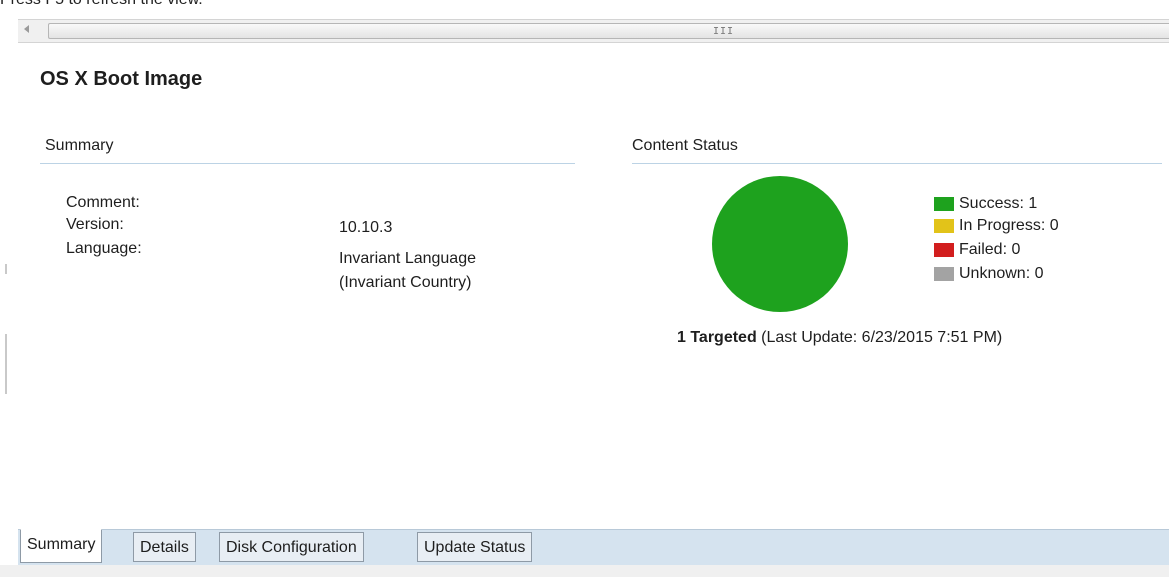 This screenshot has height=577, width=1169. I want to click on pie-slice-success, so click(780, 244).